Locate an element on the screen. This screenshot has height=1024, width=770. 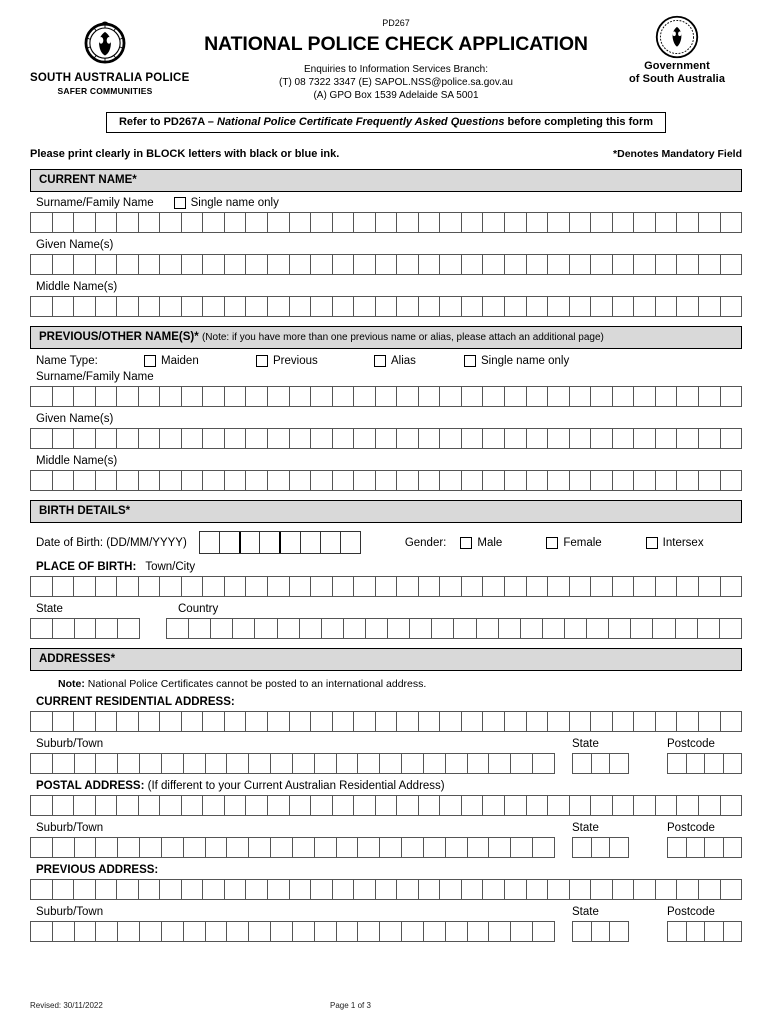
previous-address-input is located at coordinates (386, 889).